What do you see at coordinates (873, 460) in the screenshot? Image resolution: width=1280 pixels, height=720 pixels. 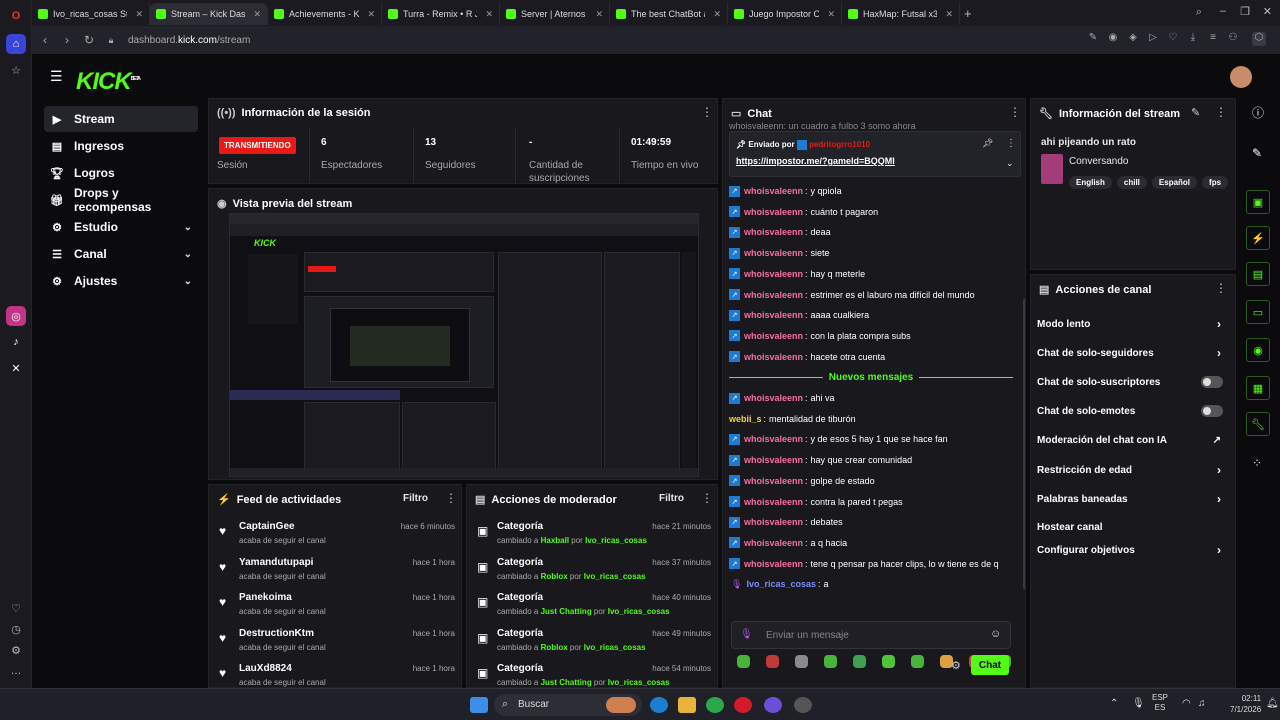 I see `chat-message: ↗ whoisvaleenn: hay que crear comunidad` at bounding box center [873, 460].